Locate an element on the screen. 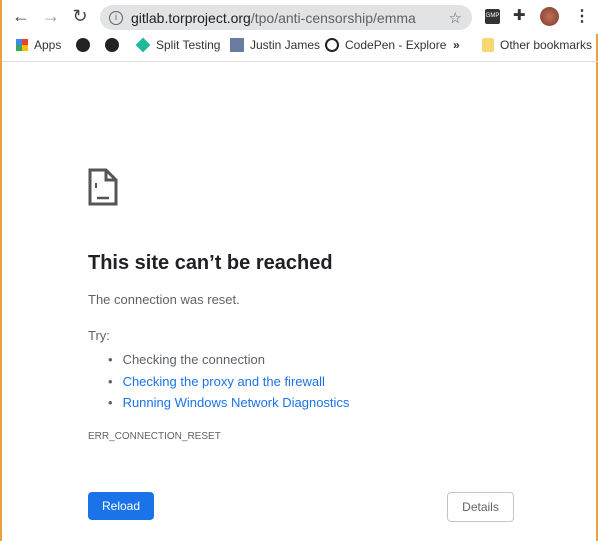  other-bookmarks: Other bookmarks is located at coordinates (537, 45).